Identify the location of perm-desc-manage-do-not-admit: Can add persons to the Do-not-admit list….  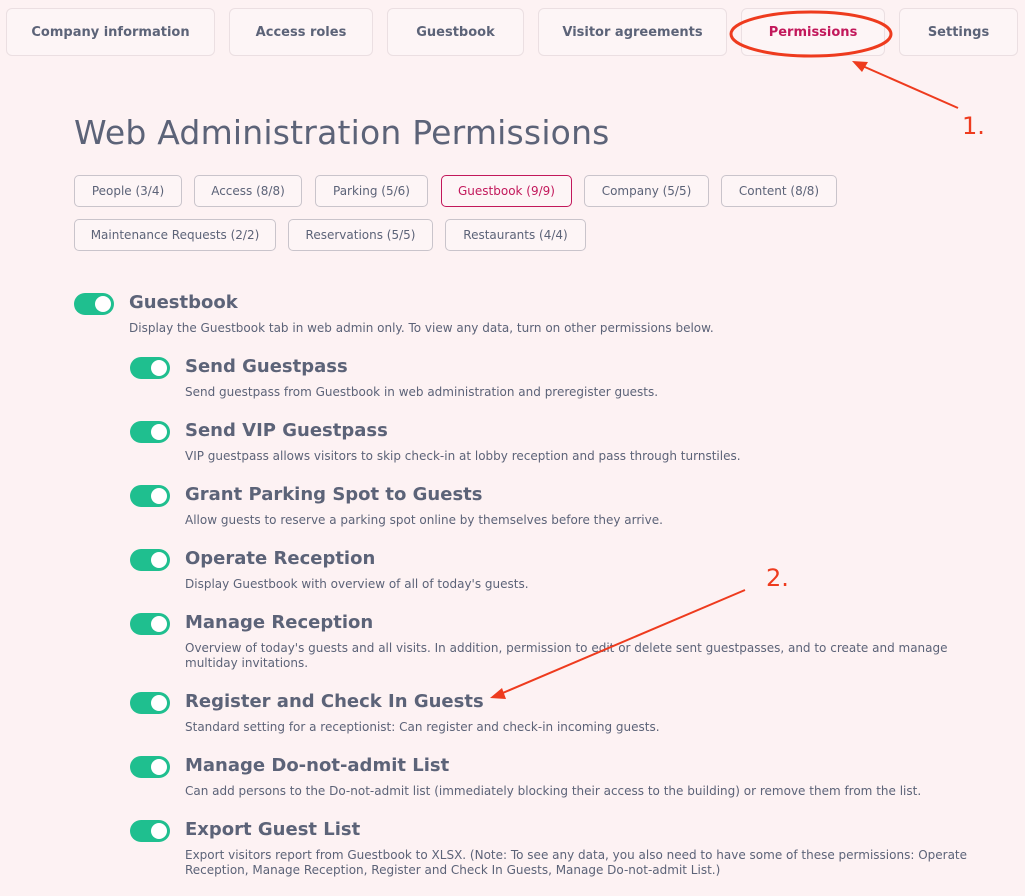
(553, 791).